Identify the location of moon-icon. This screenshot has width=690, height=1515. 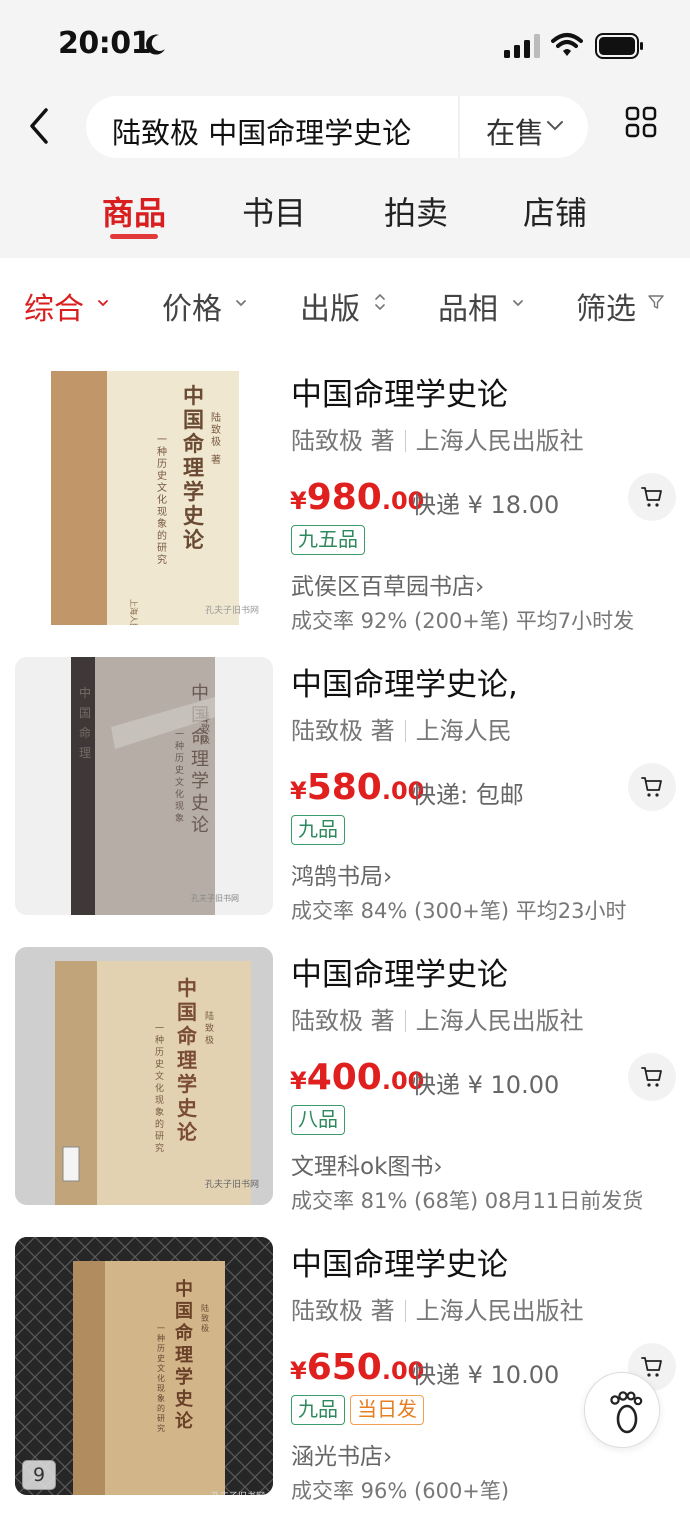
(155, 44).